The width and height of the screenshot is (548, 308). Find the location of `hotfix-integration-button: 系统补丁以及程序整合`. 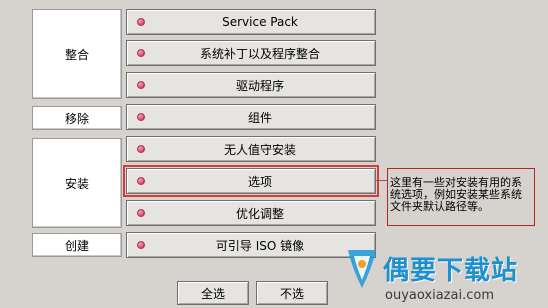

hotfix-integration-button: 系统补丁以及程序整合 is located at coordinates (251, 53).